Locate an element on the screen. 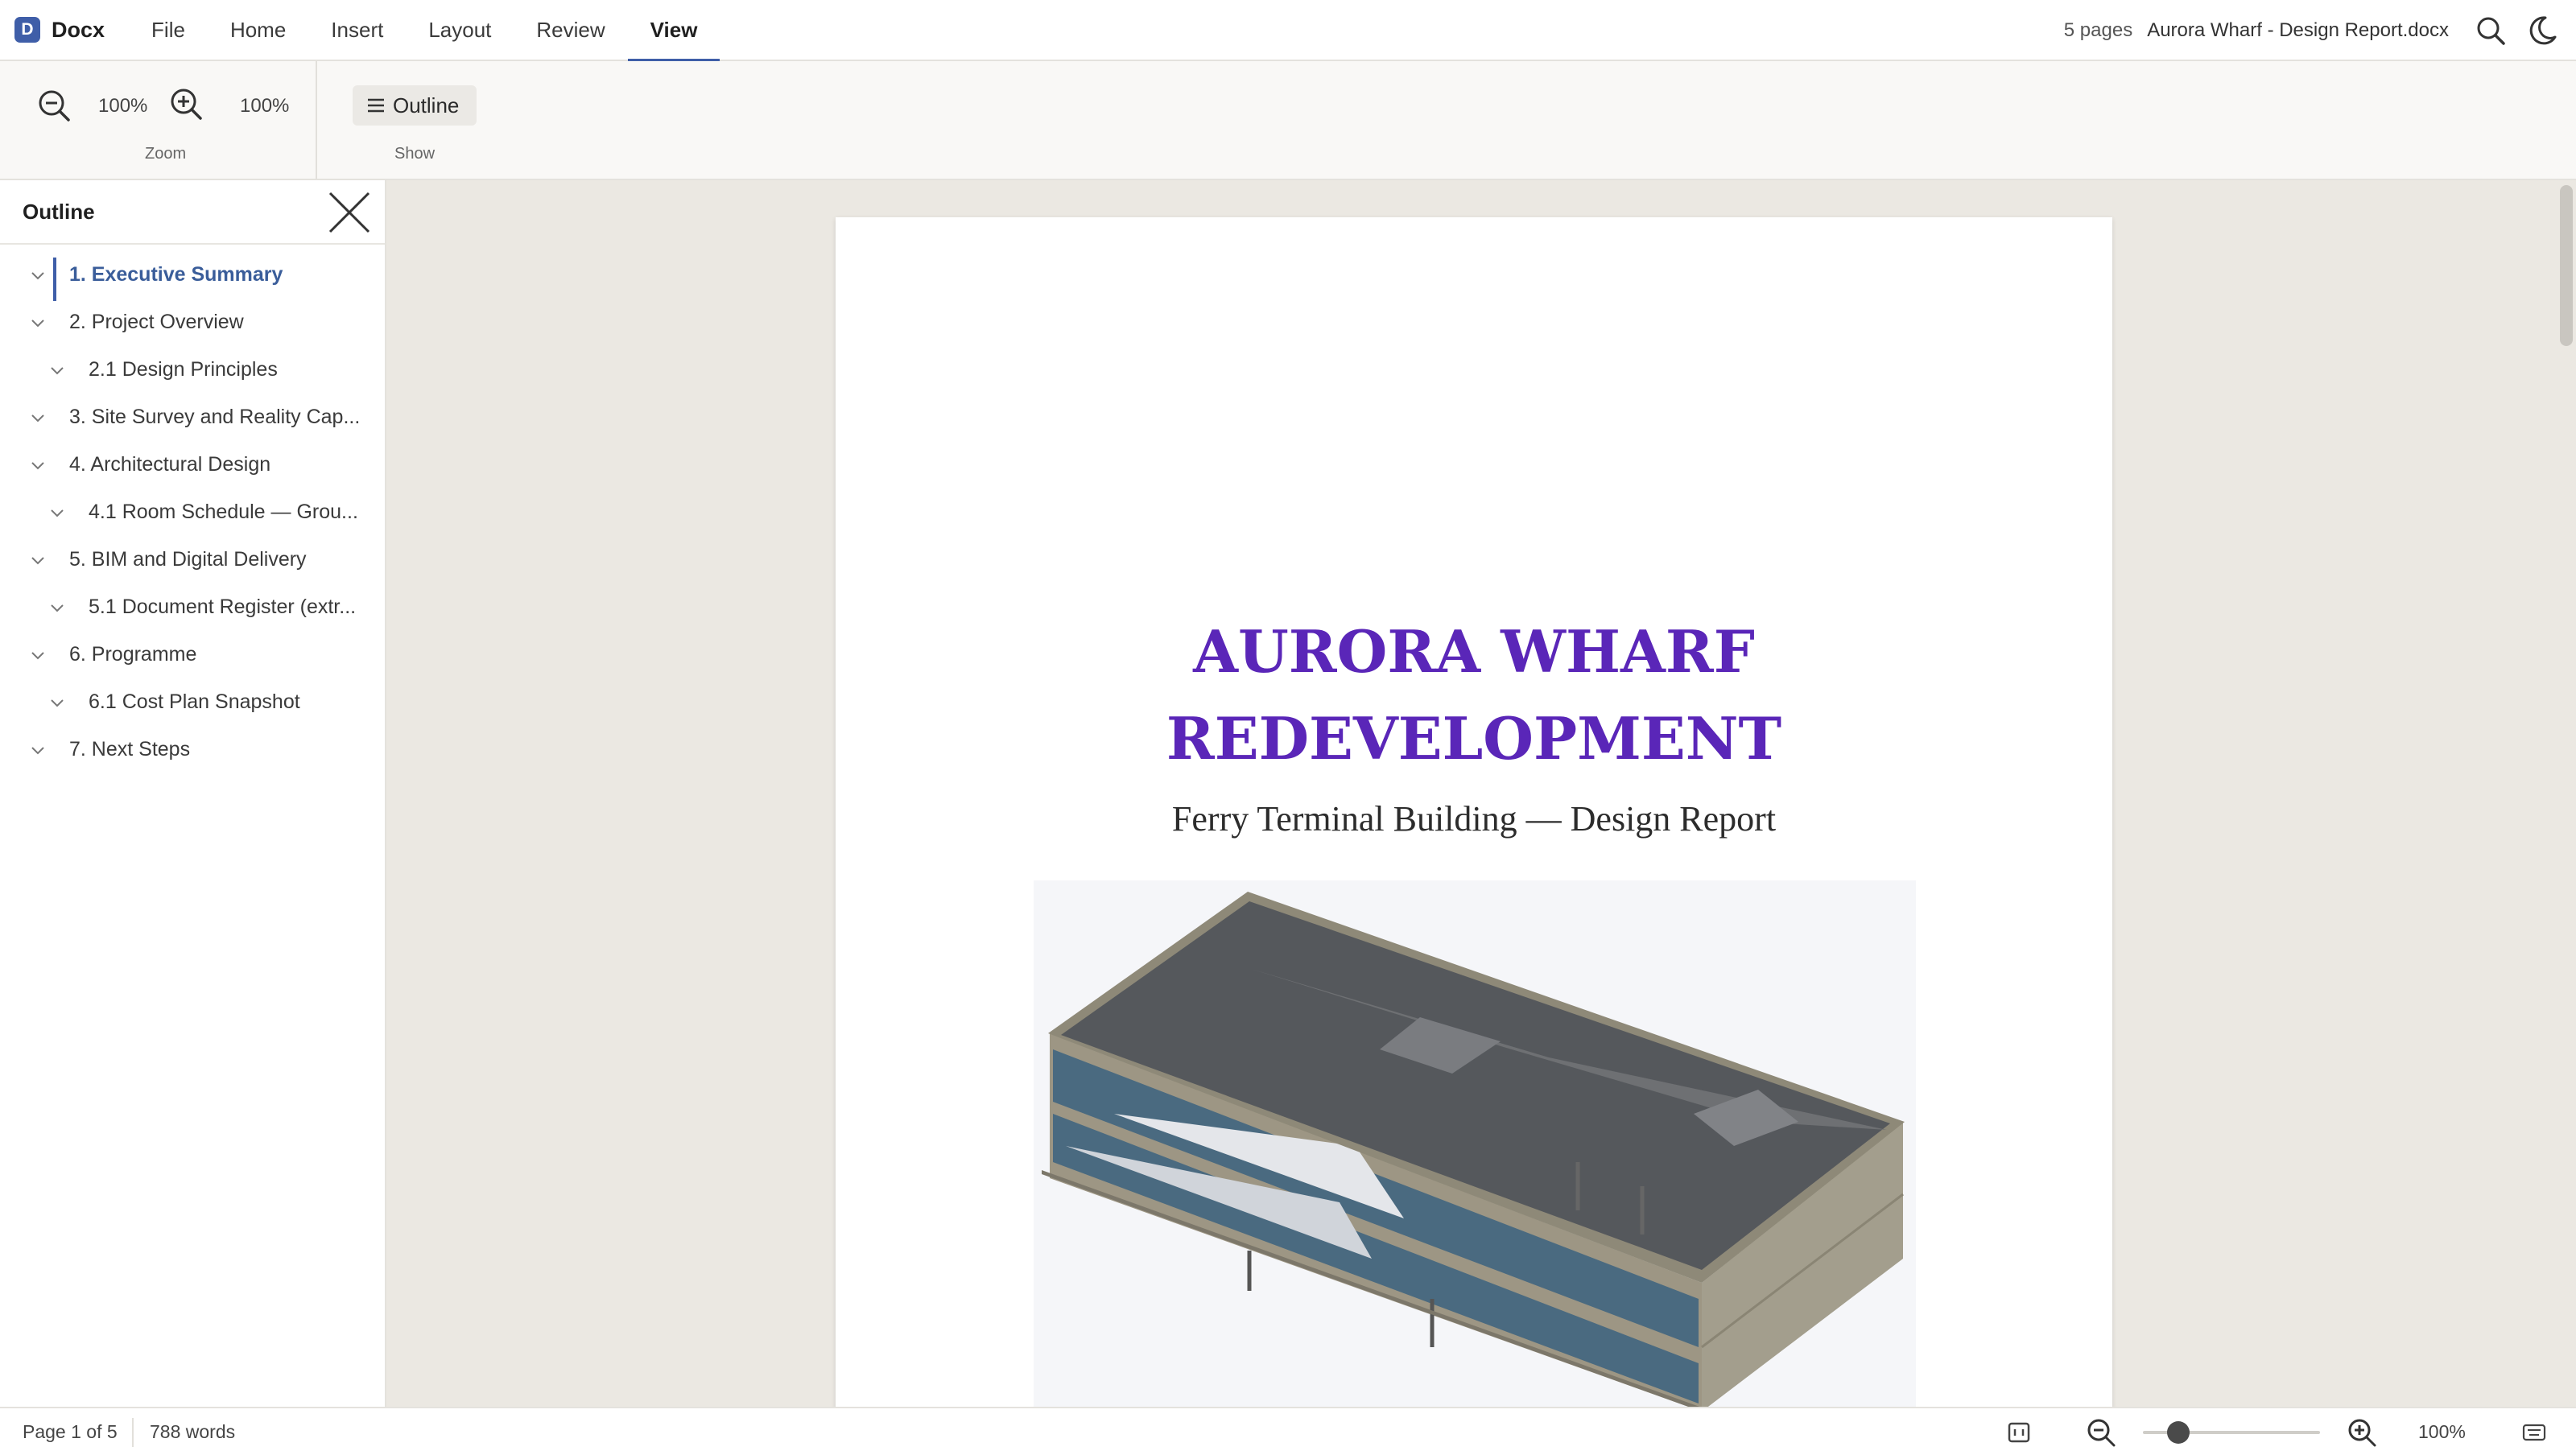  outline-item: 4. Architectural Design is located at coordinates (192, 466).